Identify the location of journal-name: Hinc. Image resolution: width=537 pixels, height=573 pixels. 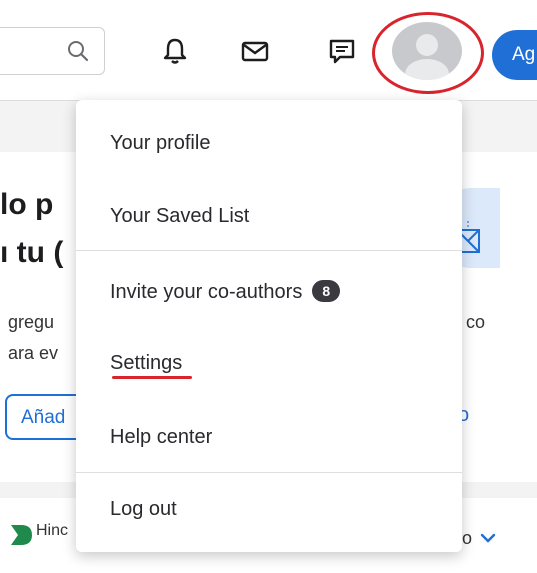
(52, 530).